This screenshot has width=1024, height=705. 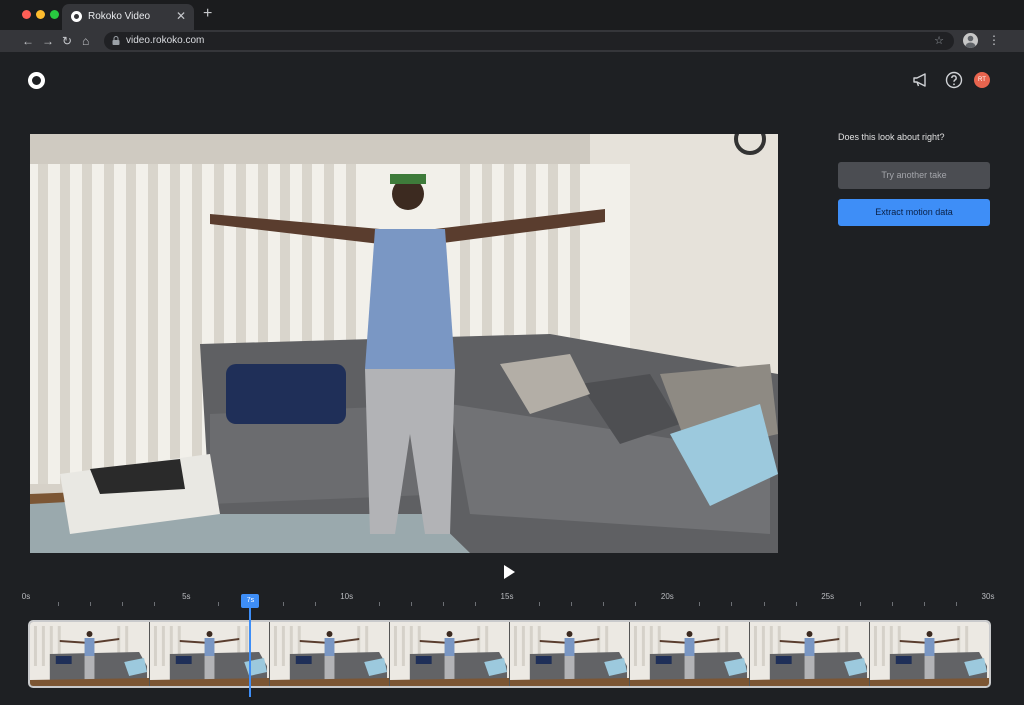 What do you see at coordinates (509, 572) in the screenshot?
I see `play-icon` at bounding box center [509, 572].